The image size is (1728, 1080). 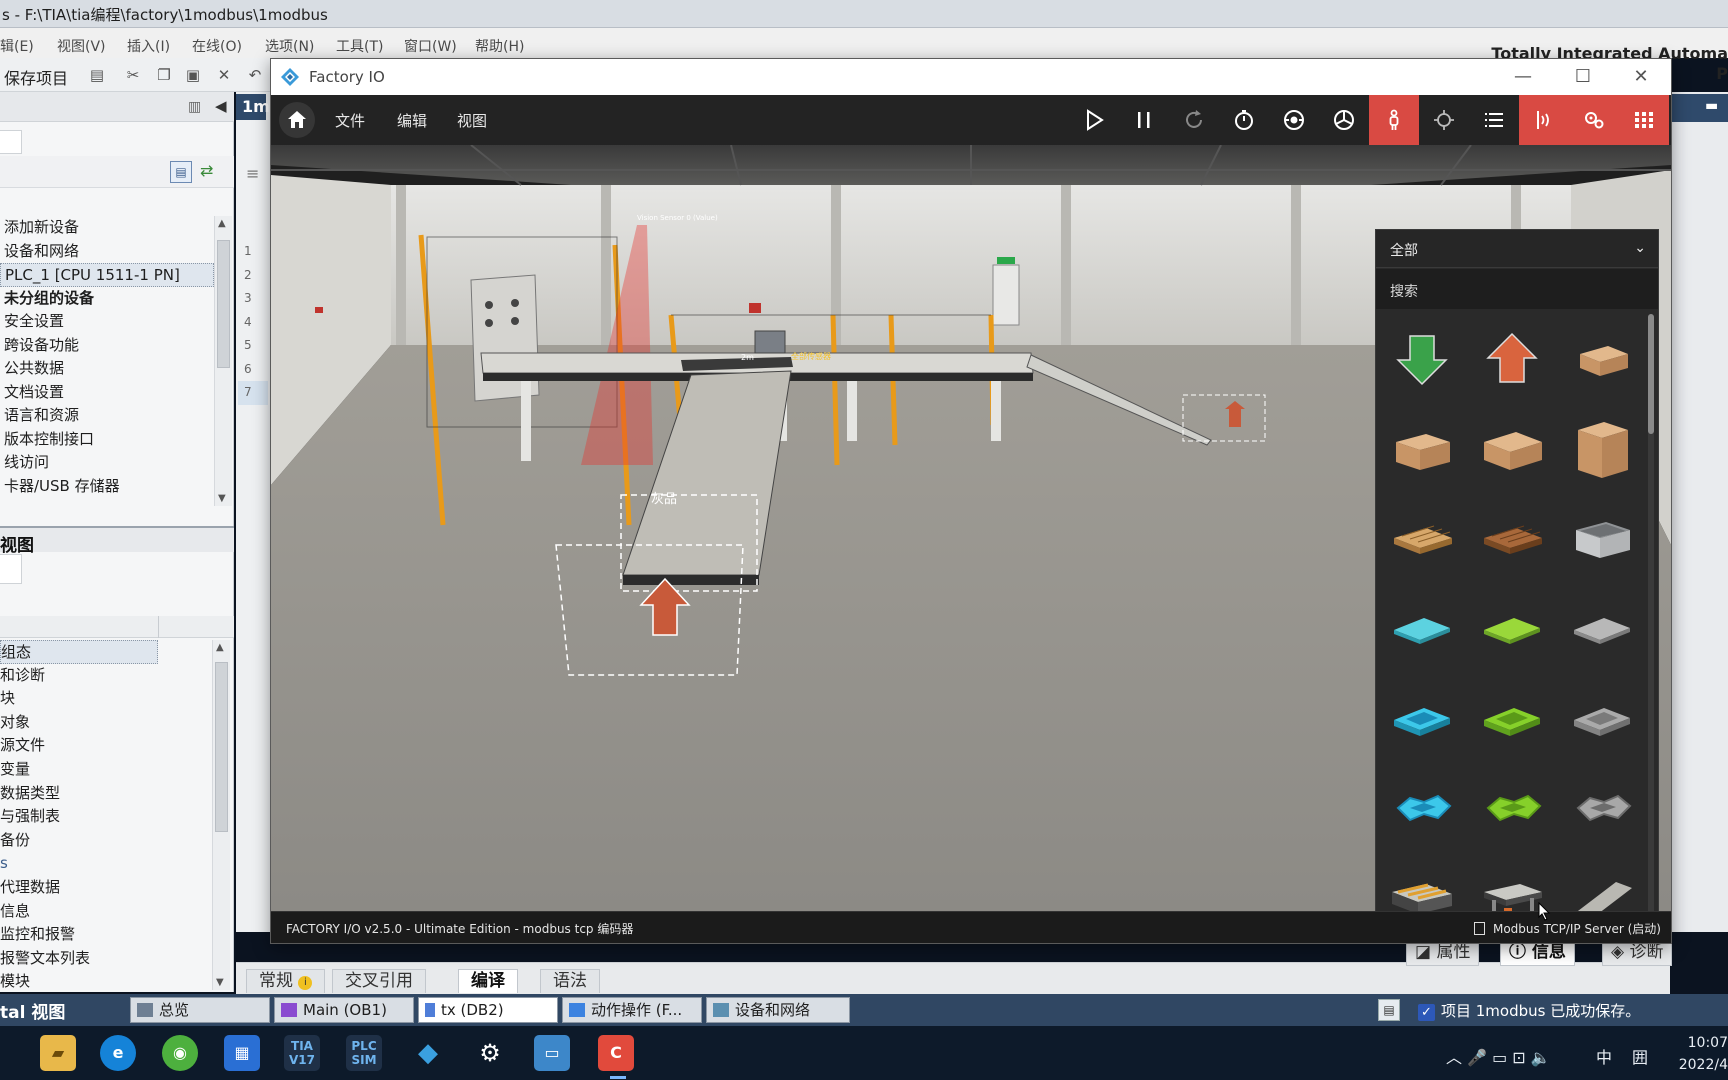 I want to click on metal-product-base-item, so click(x=1602, y=720).